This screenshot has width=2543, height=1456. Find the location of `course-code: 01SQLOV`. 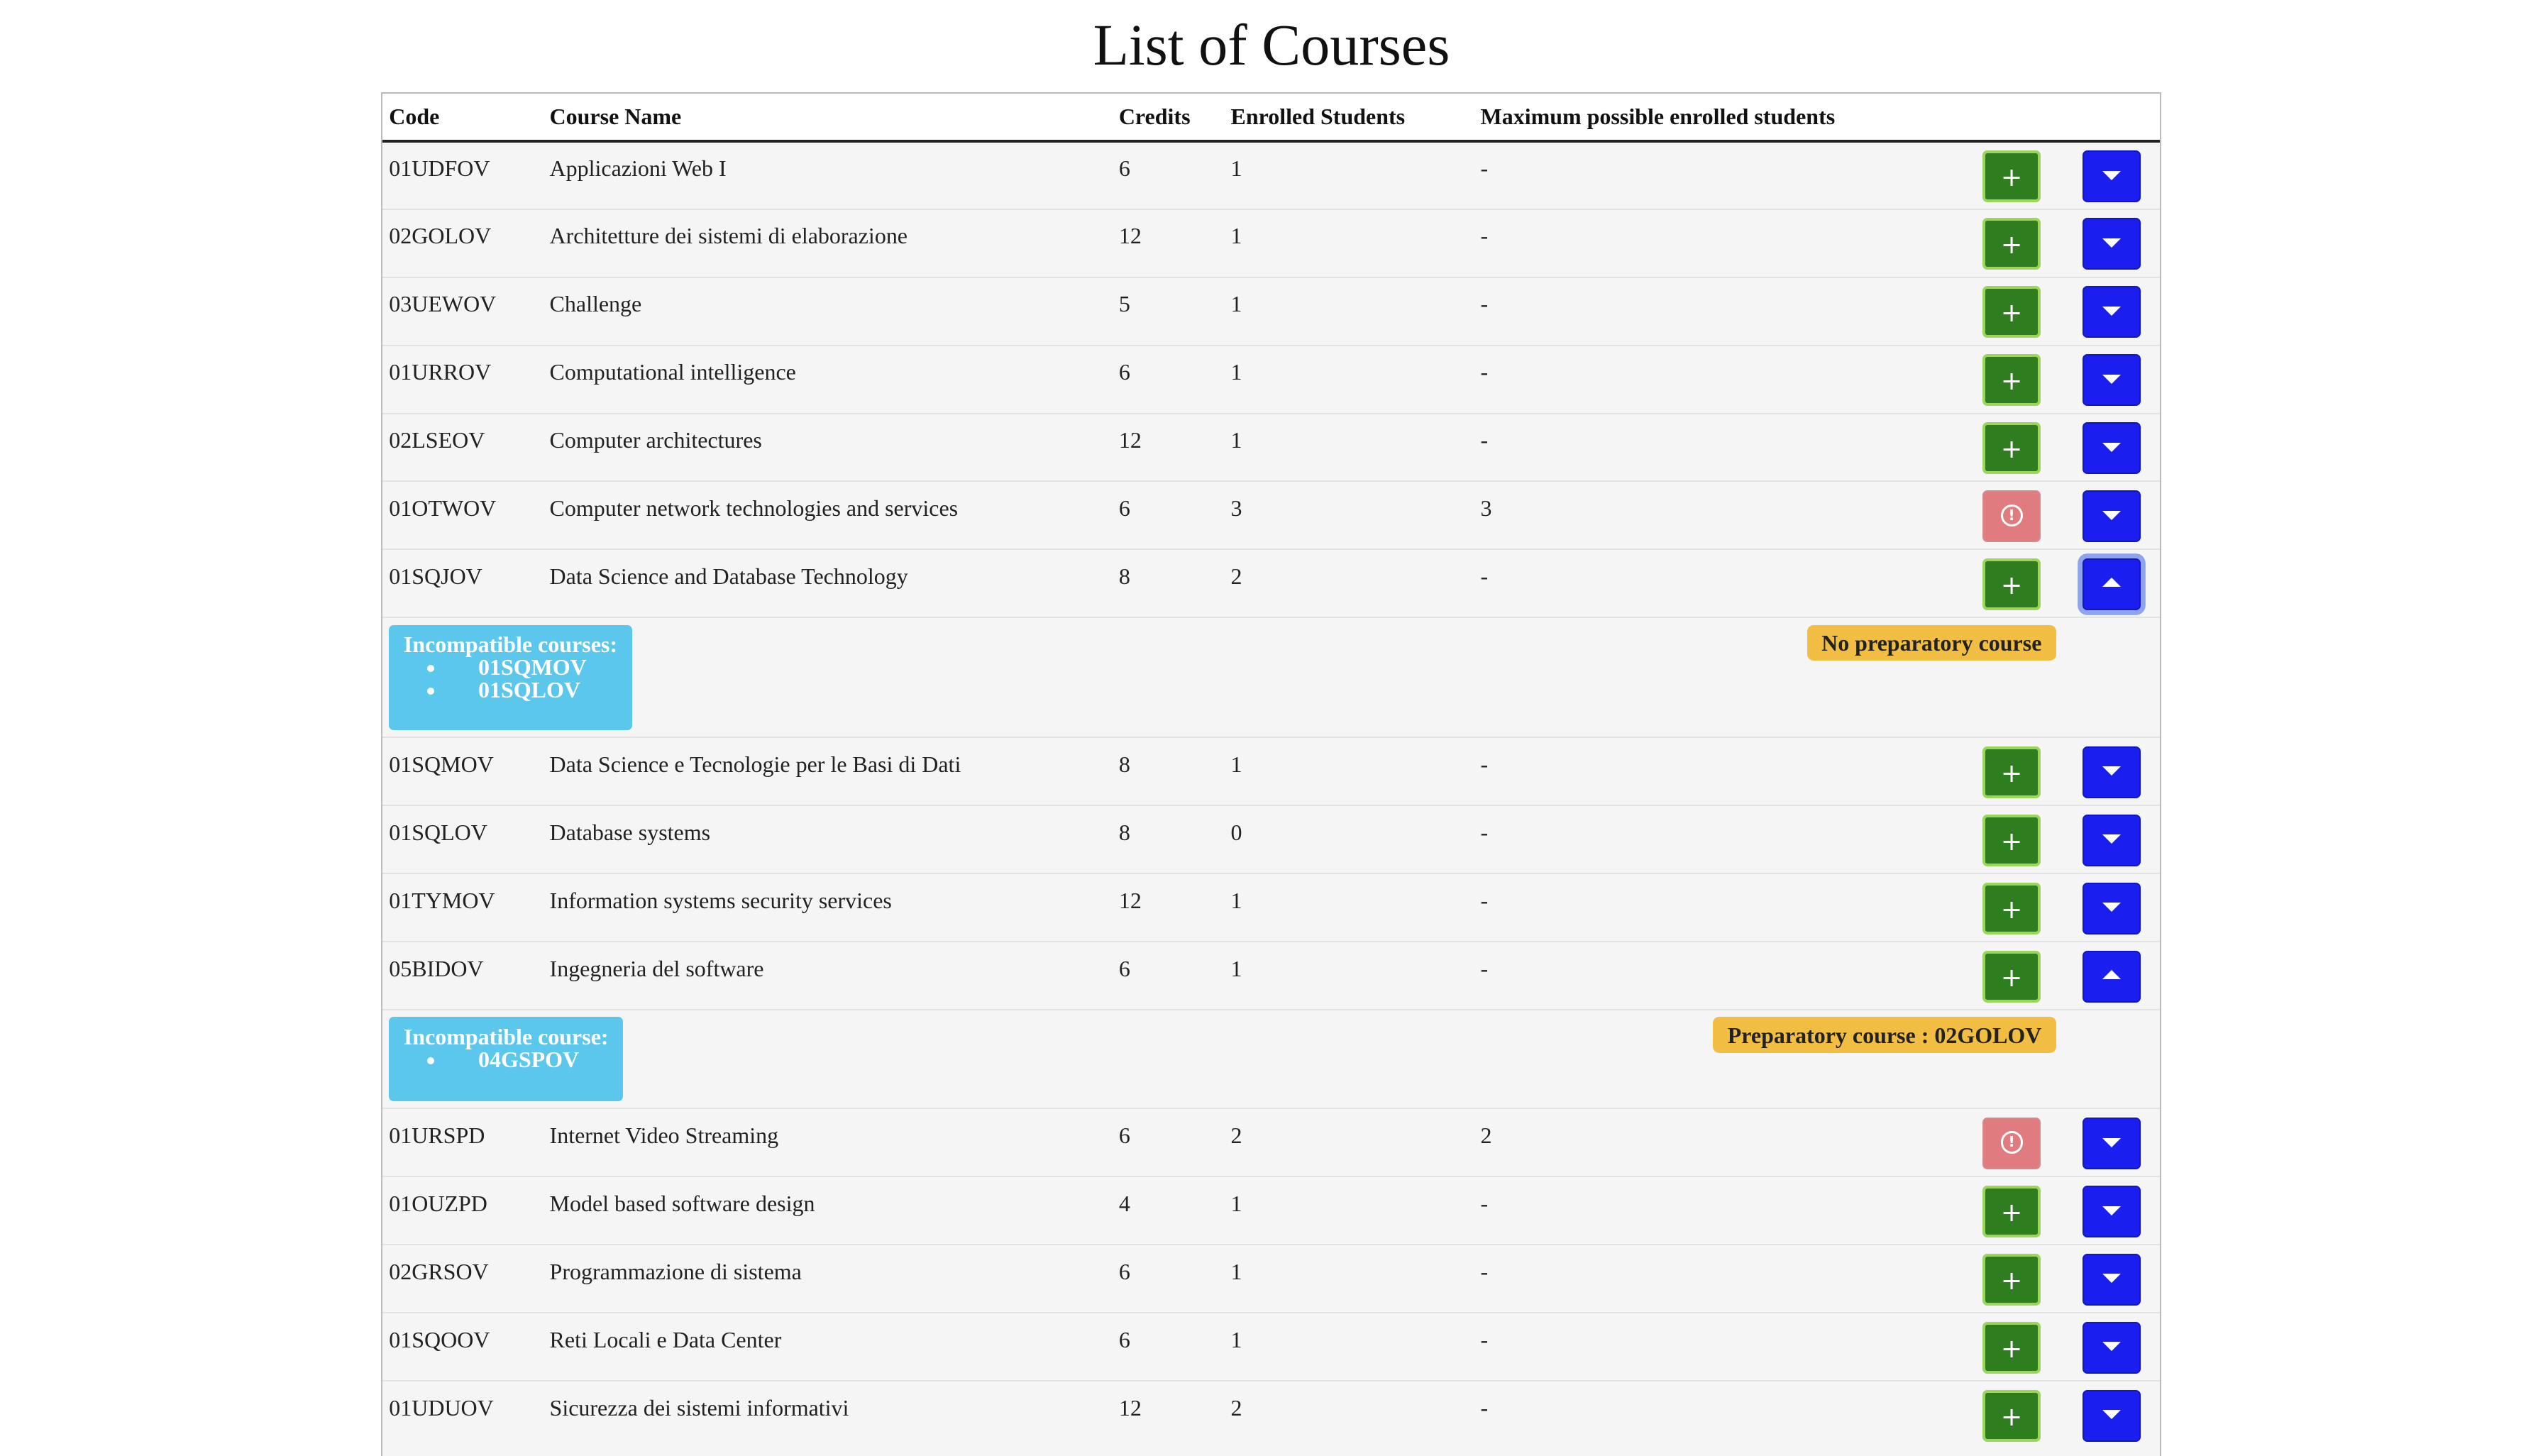

course-code: 01SQLOV is located at coordinates (463, 839).